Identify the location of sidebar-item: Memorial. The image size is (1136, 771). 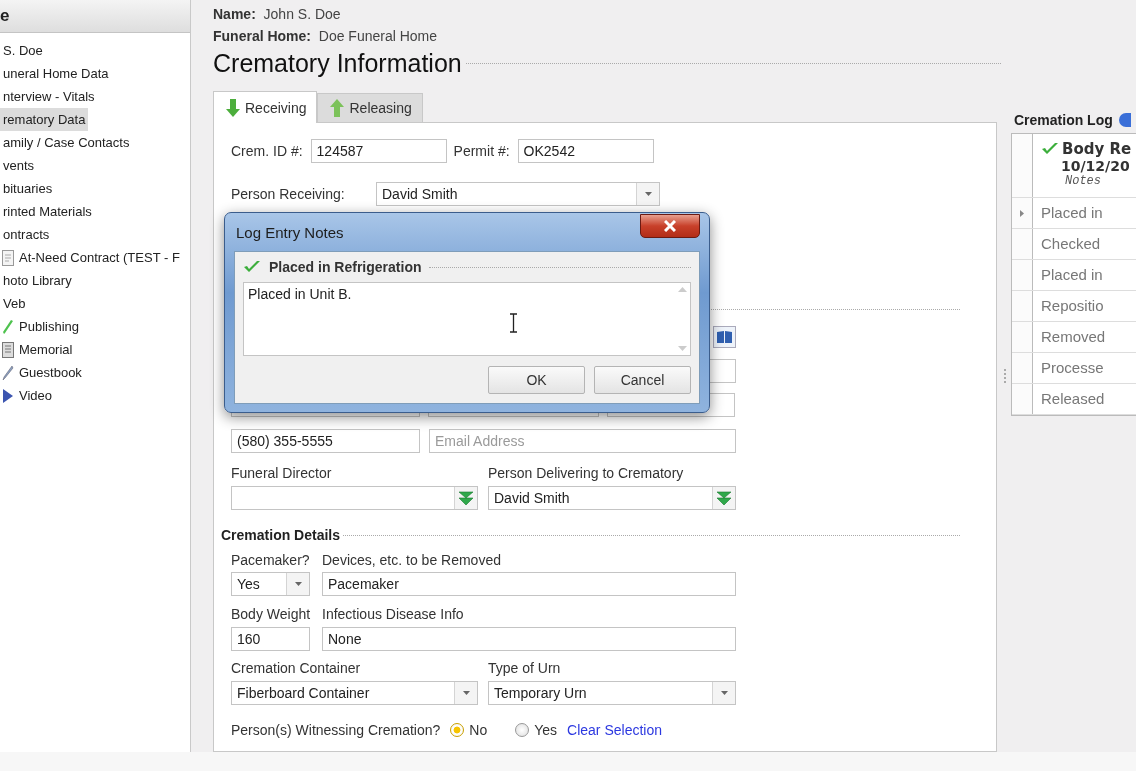
(46, 349).